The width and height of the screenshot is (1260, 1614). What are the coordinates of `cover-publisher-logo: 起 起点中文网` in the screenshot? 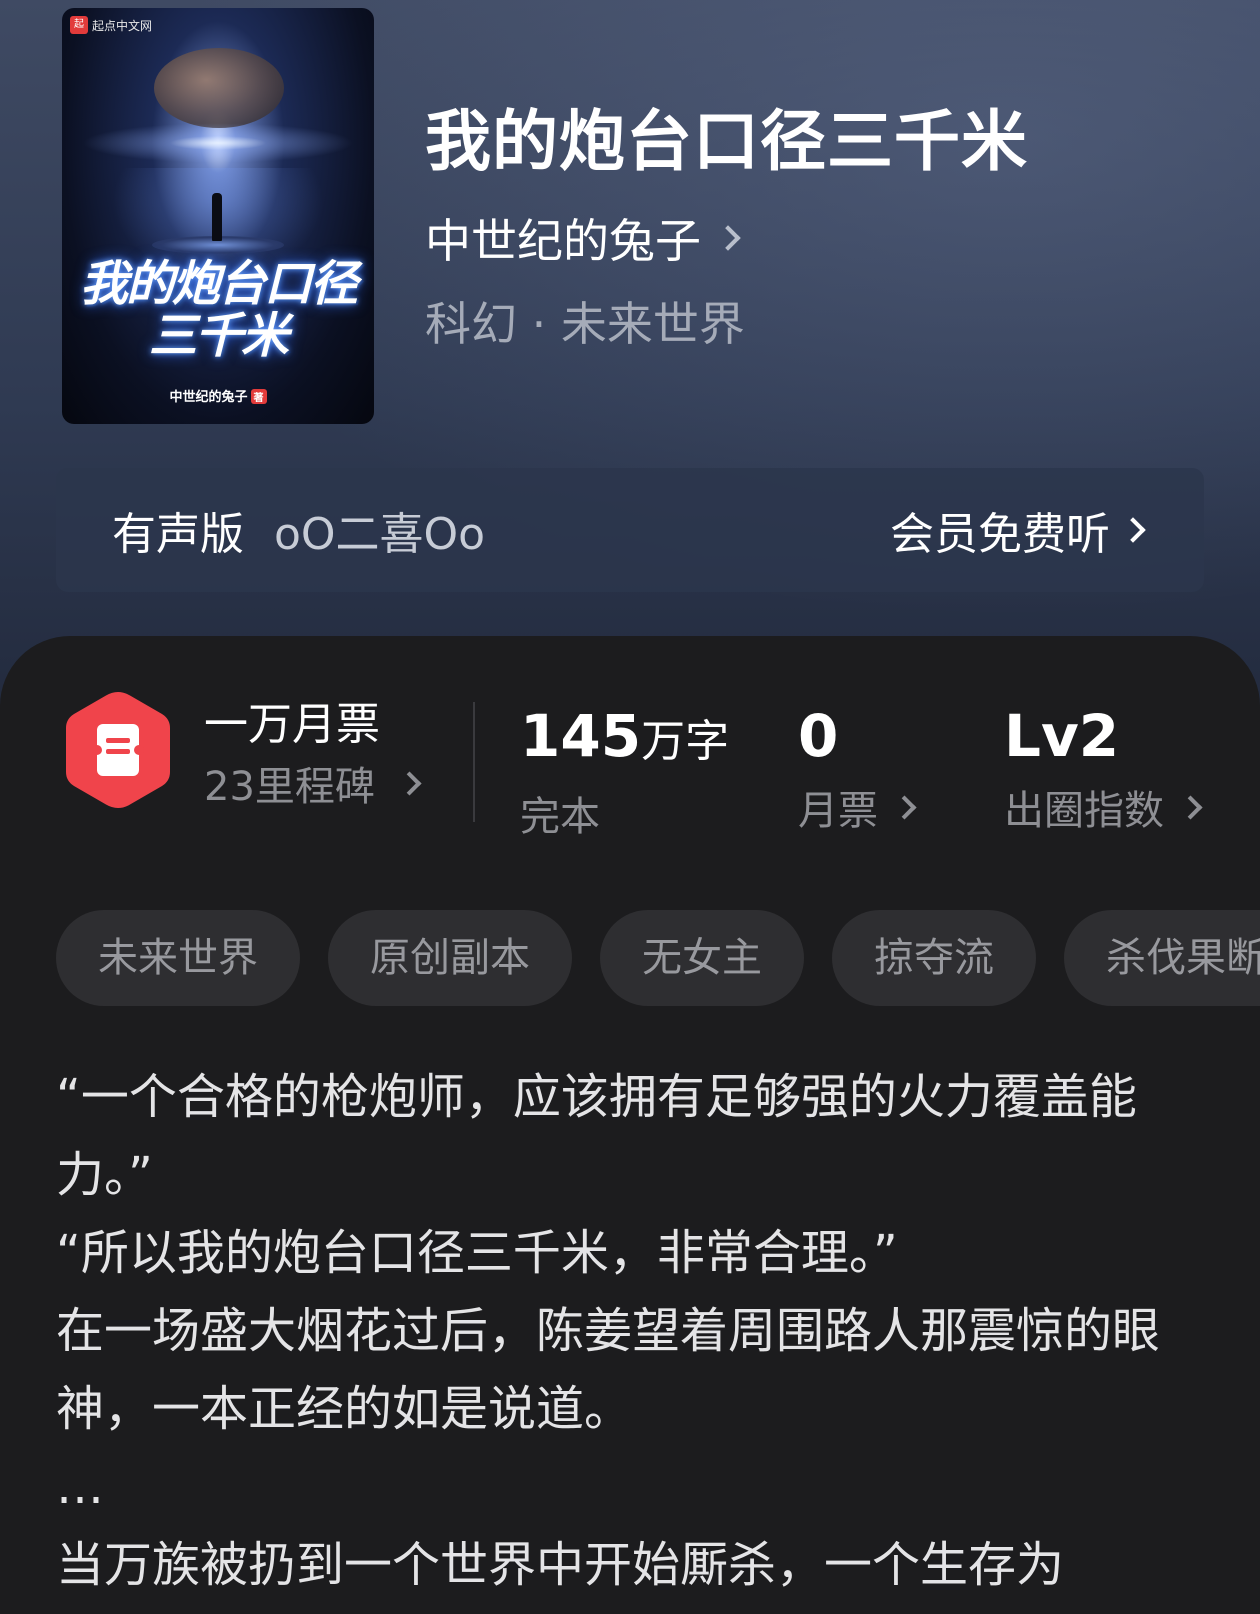 It's located at (111, 25).